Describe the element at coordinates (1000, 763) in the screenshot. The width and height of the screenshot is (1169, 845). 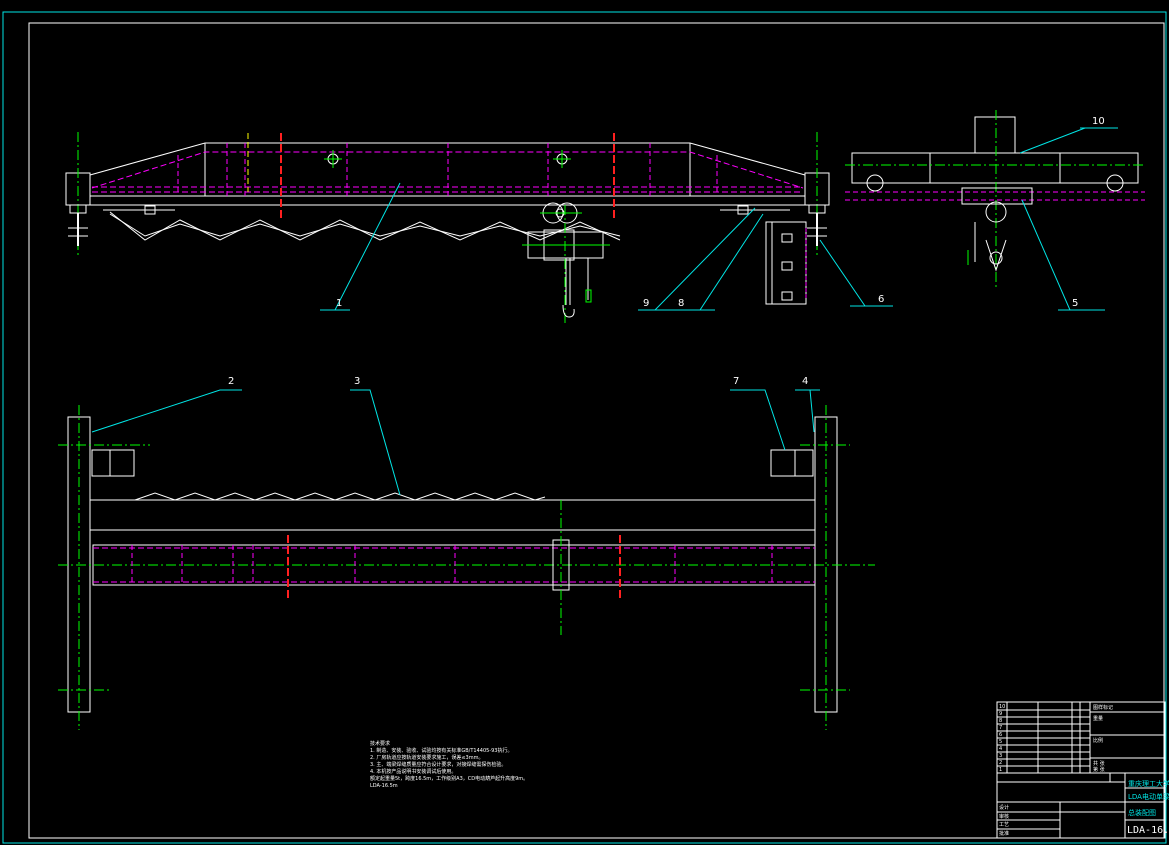
I see `parts-row-2: 2` at that location.